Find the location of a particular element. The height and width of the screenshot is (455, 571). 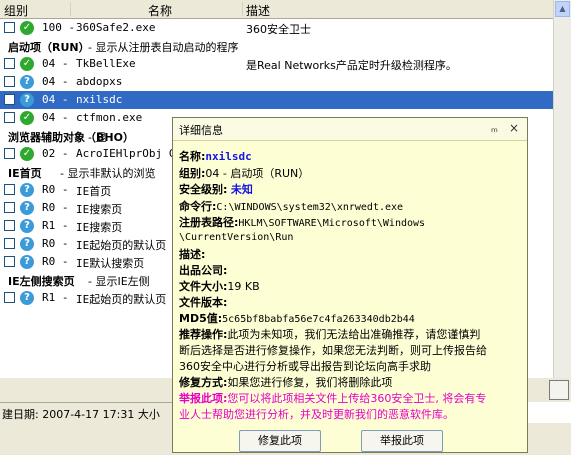

status-text: 建日期: 2007-4-17 17:31 大小 is located at coordinates (81, 414).